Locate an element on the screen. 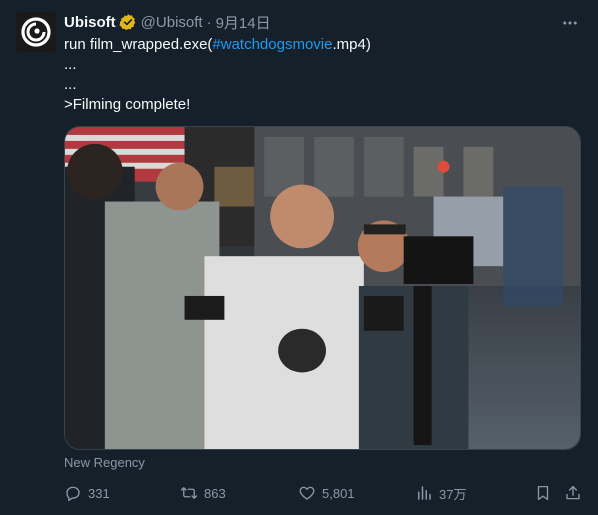 The width and height of the screenshot is (598, 515). more-options-button is located at coordinates (570, 23).